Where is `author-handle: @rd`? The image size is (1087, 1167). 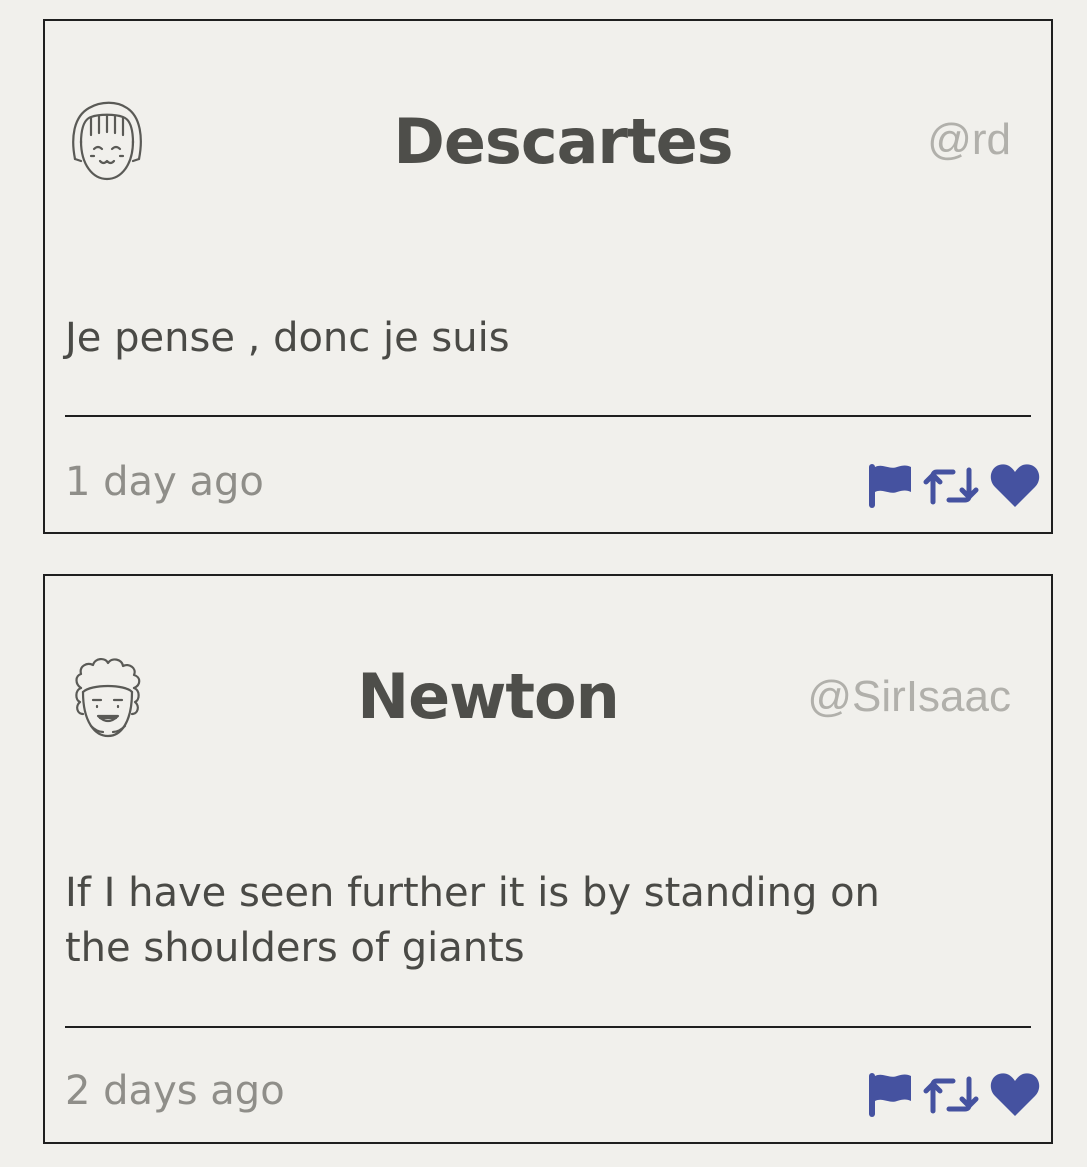
author-handle: @rd is located at coordinates (969, 140).